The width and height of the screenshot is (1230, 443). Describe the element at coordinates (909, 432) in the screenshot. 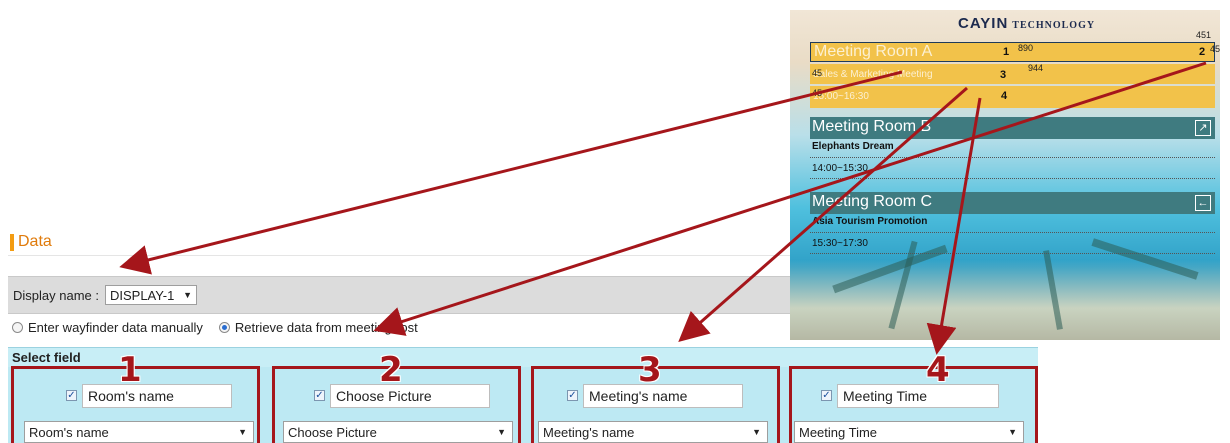

I see `meeting-time-dropdown: Meeting Time ▼` at that location.